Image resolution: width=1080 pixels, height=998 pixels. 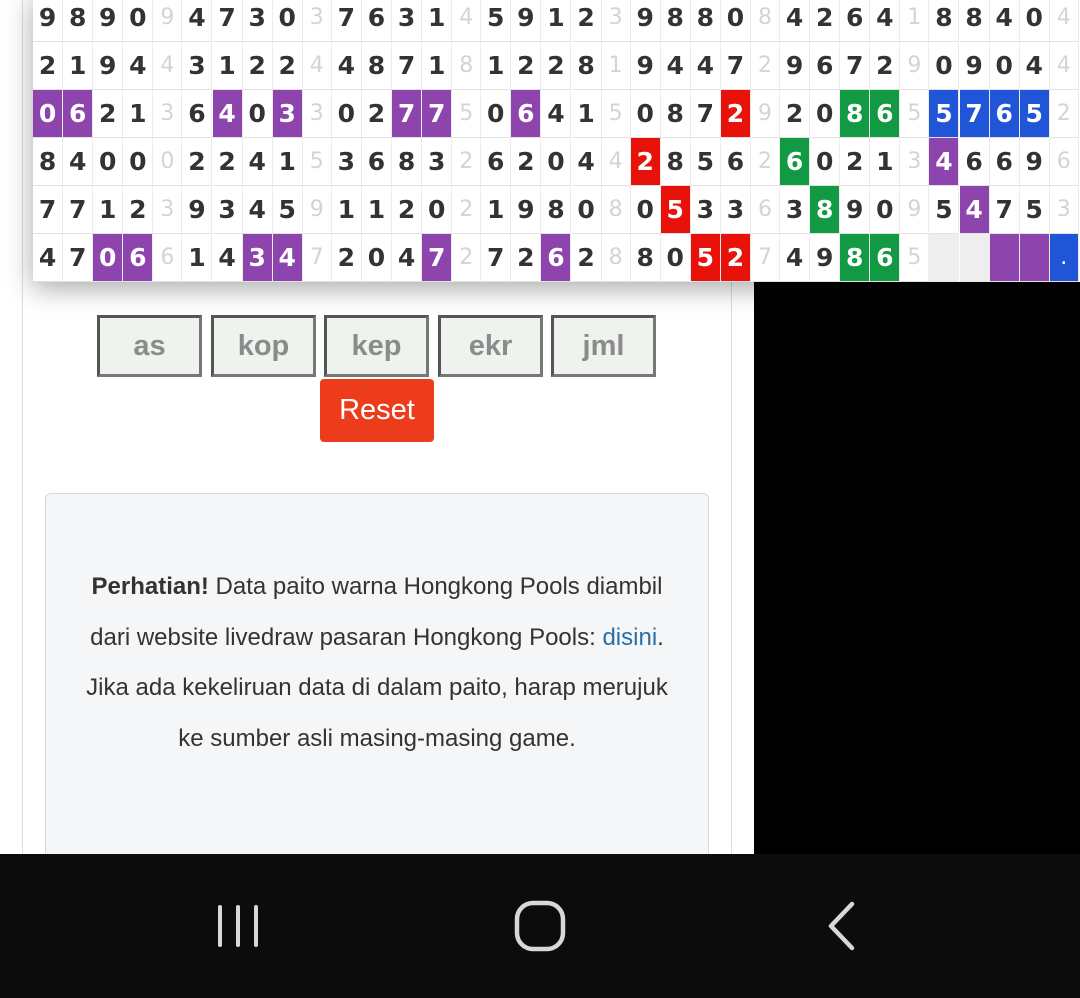 I want to click on home-button, so click(x=540, y=926).